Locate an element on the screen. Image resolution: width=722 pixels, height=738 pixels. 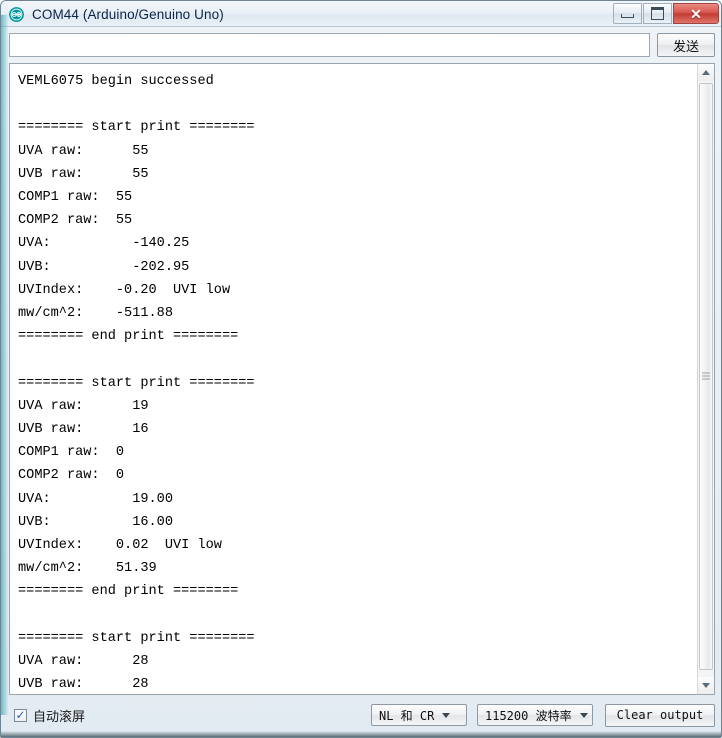
window-controls: ✕ is located at coordinates (665, 13).